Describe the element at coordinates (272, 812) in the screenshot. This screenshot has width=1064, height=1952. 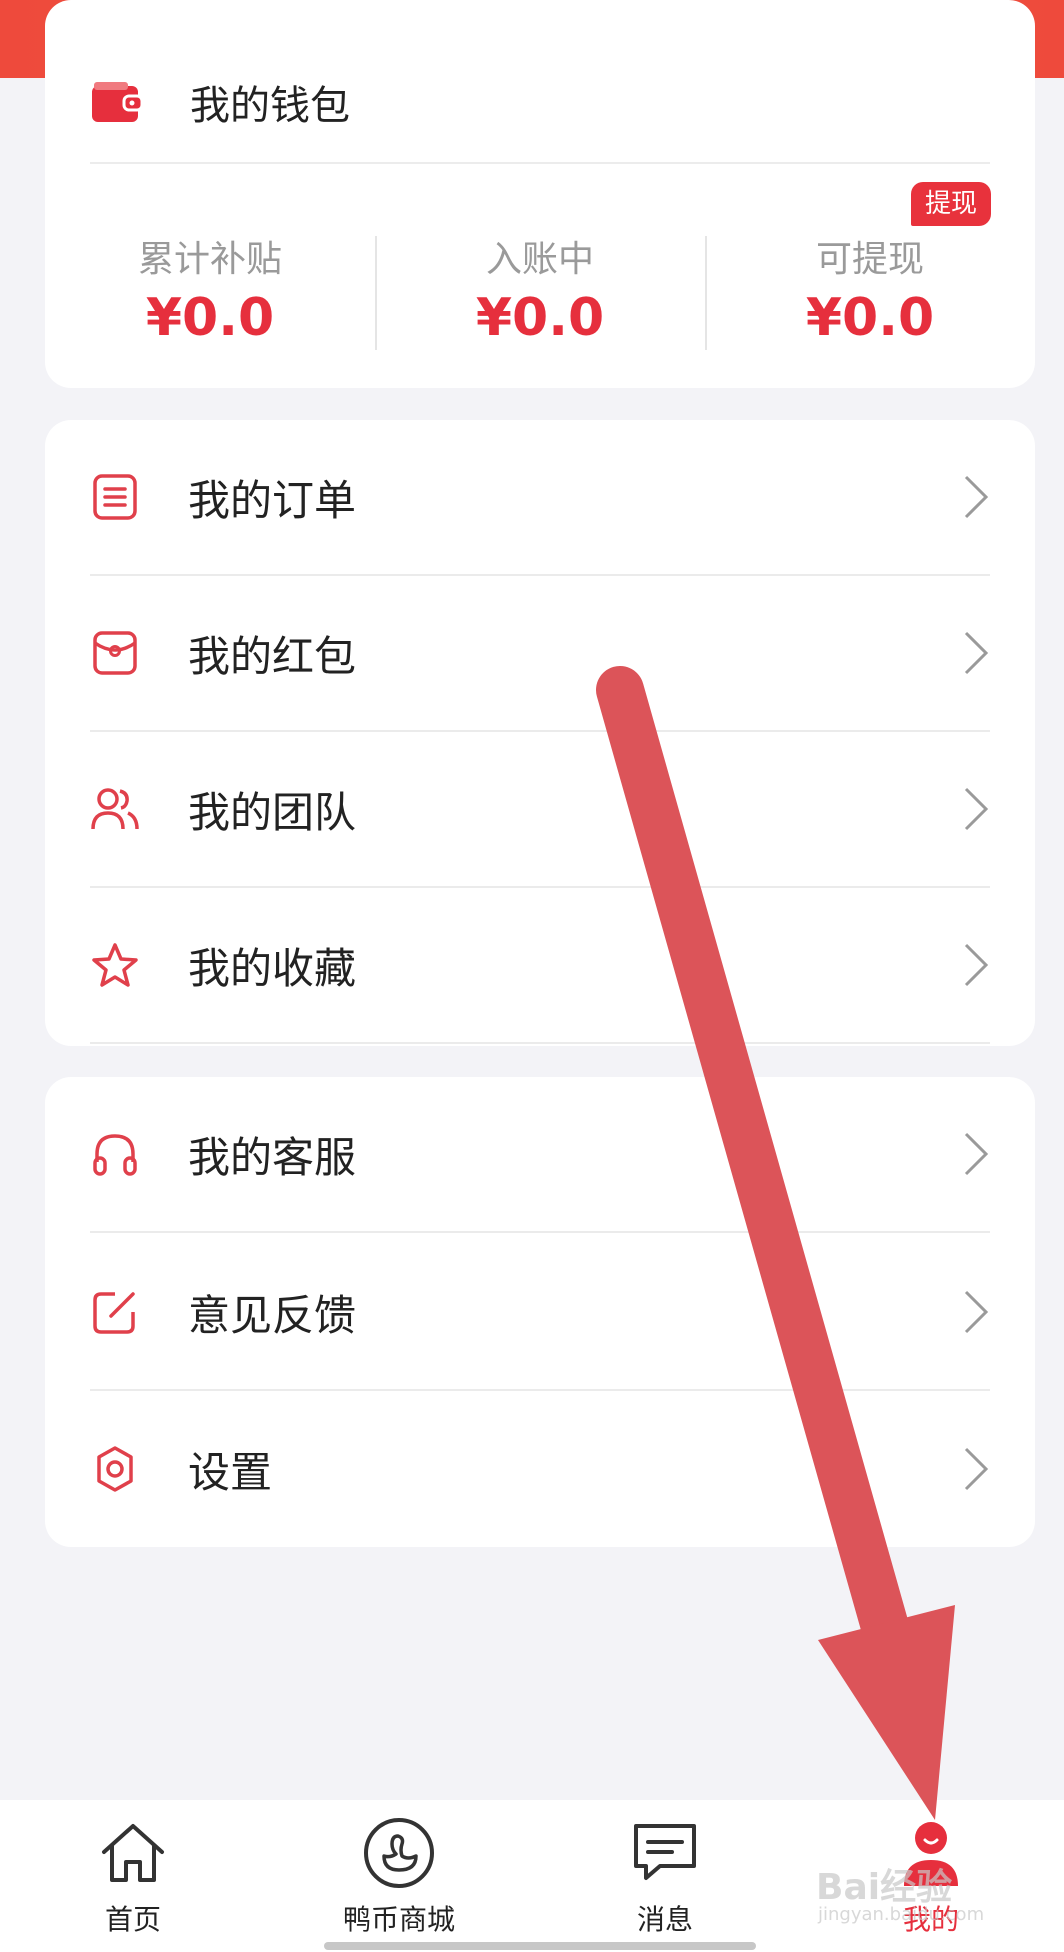
I see `menu-item-label: 我的团队` at that location.